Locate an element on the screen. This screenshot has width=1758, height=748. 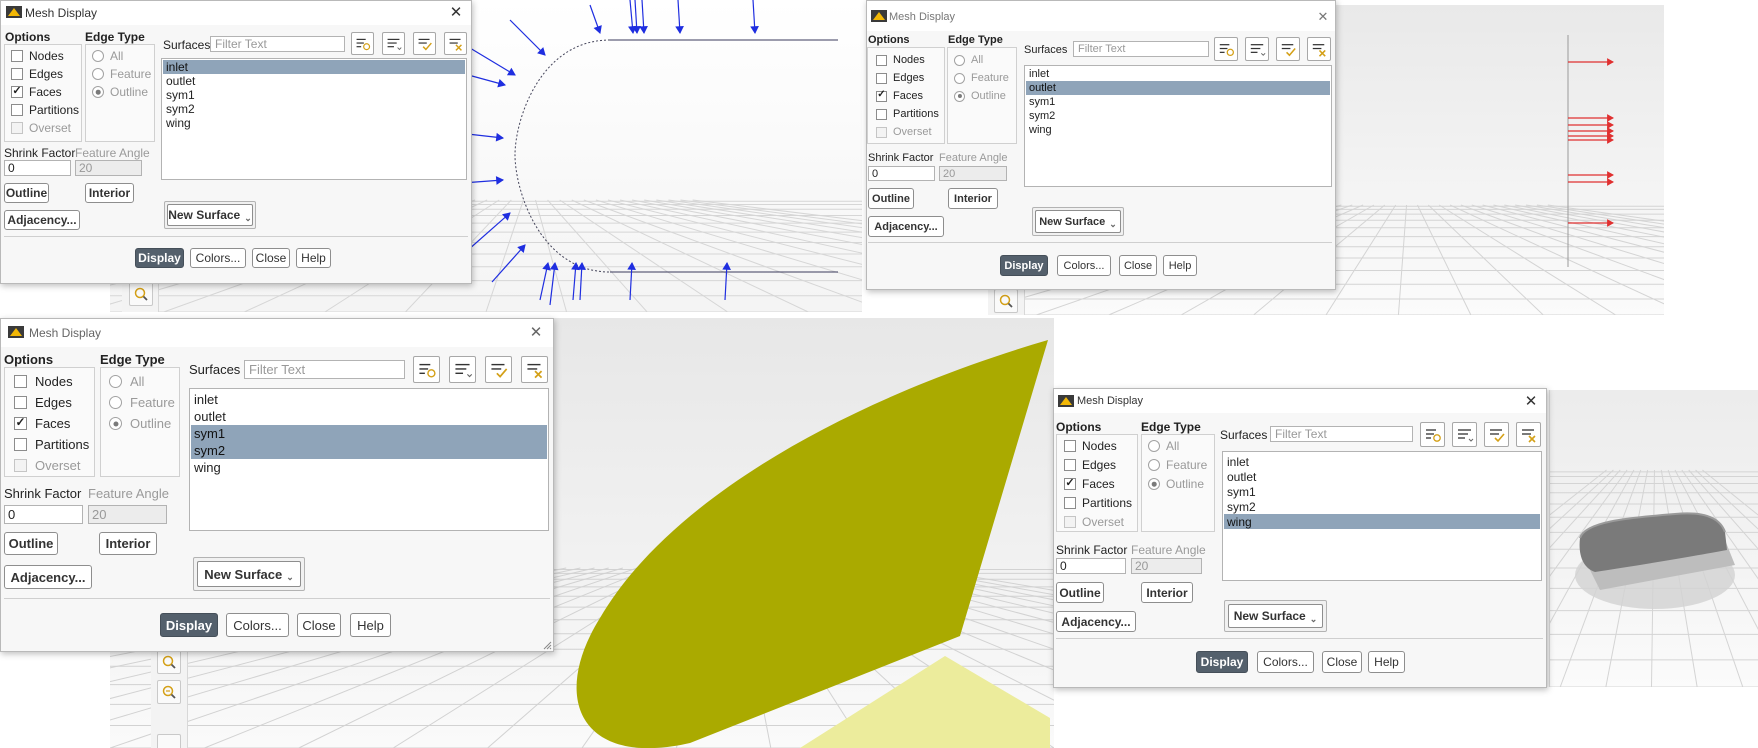
graphics-view-wing is located at coordinates (1651, 538).